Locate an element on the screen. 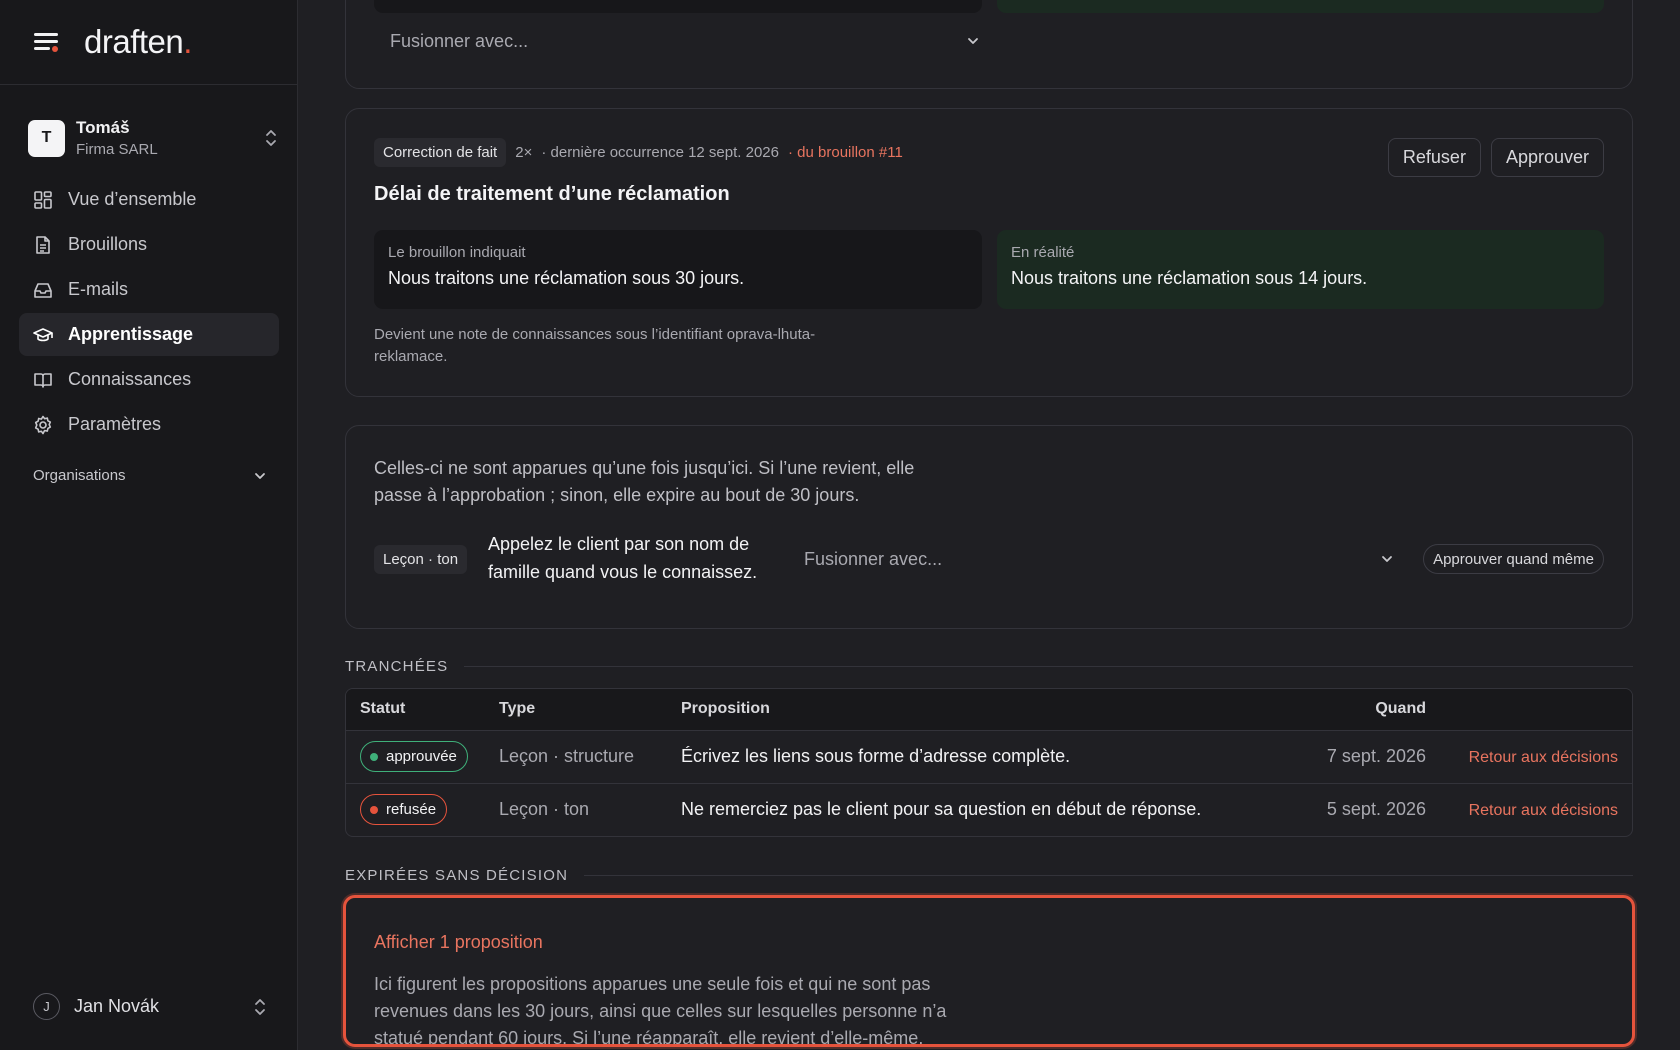 Image resolution: width=1680 pixels, height=1050 pixels. proposal-type-tag: Correction de fait is located at coordinates (440, 152).